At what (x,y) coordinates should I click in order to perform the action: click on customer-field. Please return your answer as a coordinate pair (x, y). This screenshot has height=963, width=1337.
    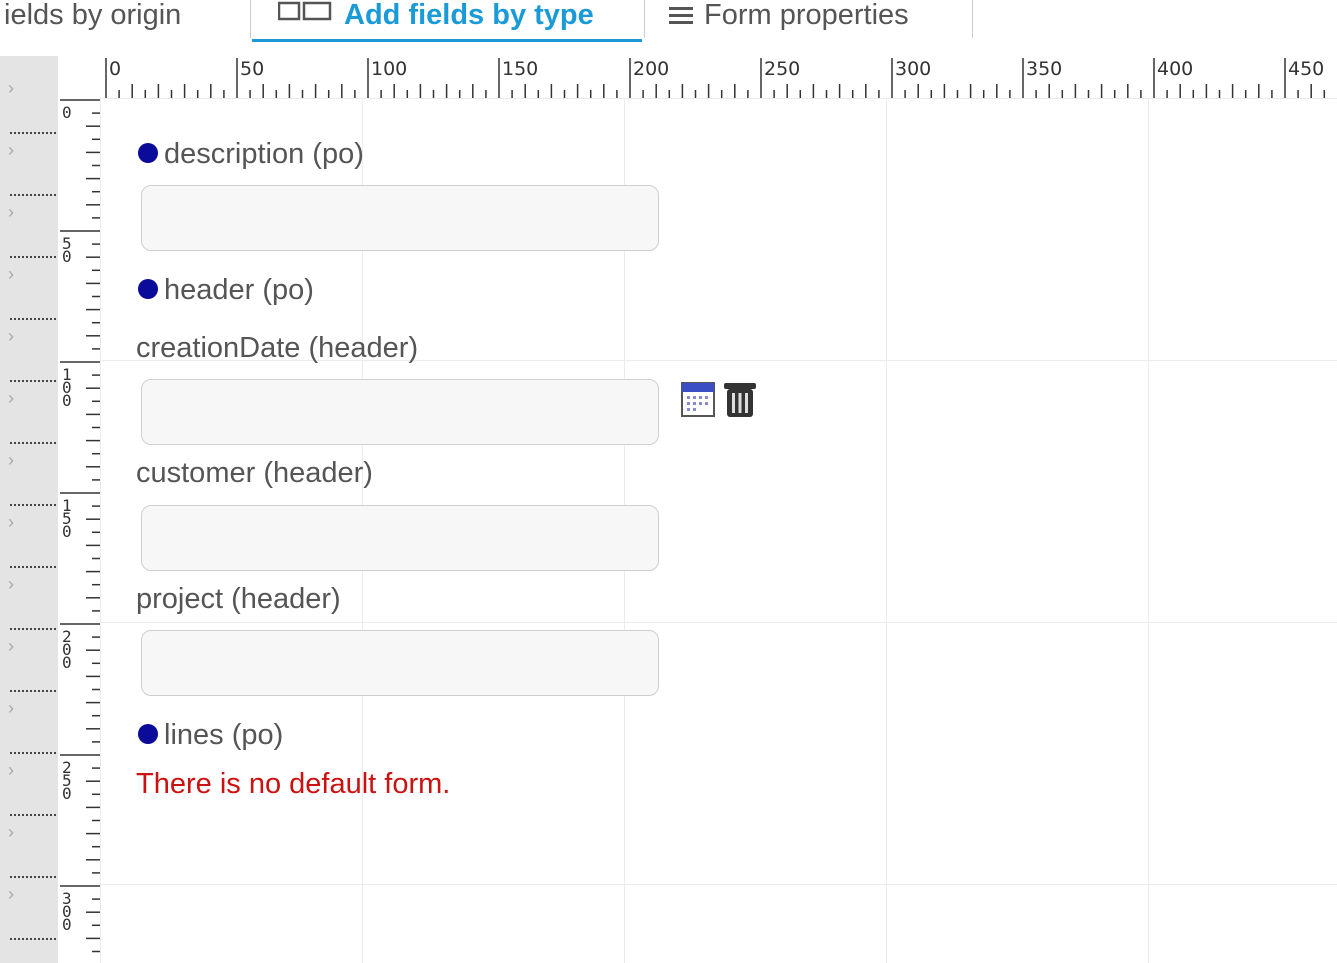
    Looking at the image, I should click on (400, 538).